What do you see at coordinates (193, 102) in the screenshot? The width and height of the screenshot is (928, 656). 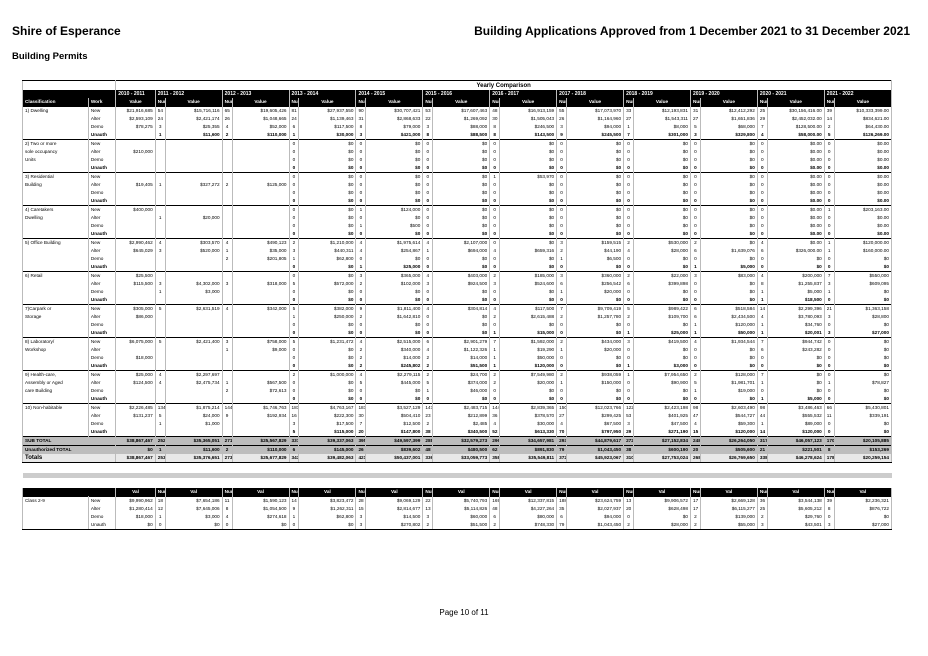 I see `value-header: Value` at bounding box center [193, 102].